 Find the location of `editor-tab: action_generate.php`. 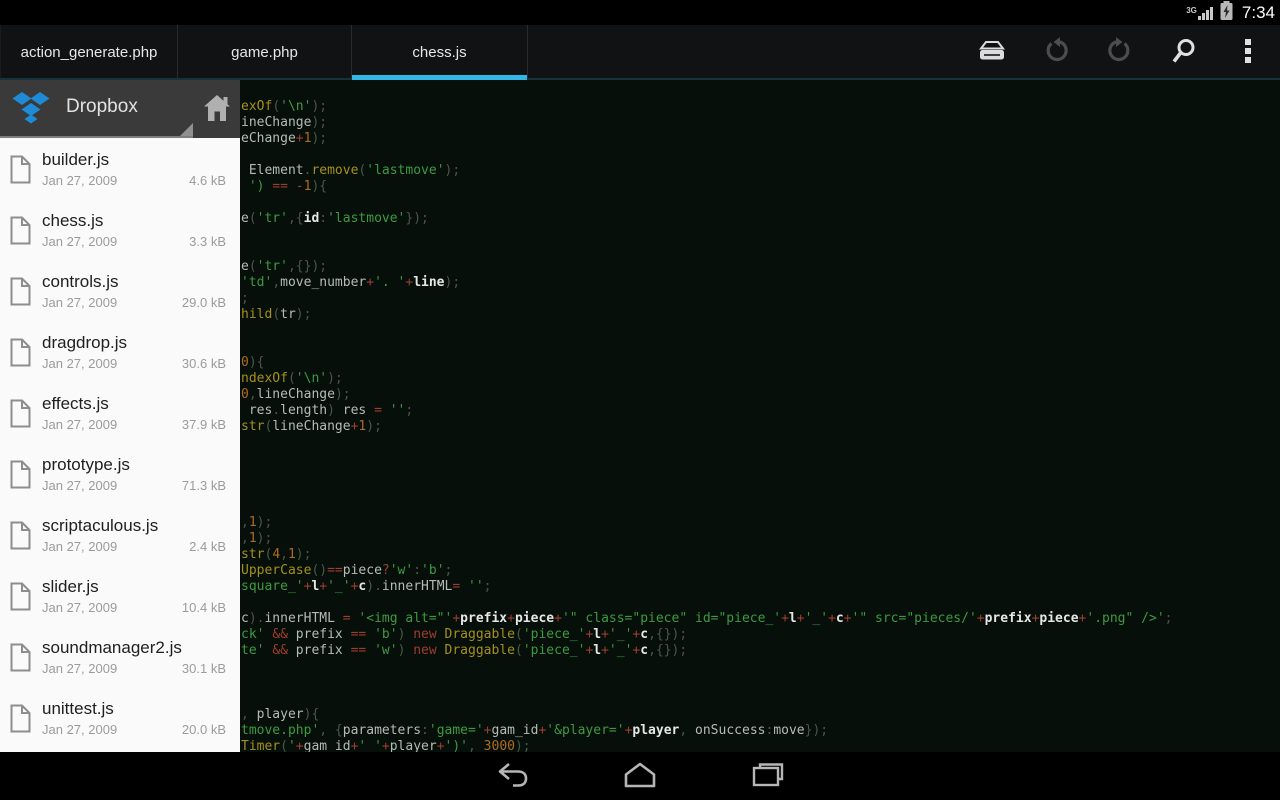

editor-tab: action_generate.php is located at coordinates (89, 52).